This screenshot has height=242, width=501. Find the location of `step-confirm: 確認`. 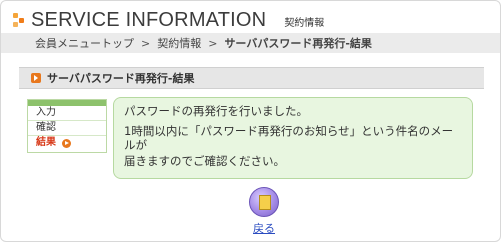

step-confirm: 確認 is located at coordinates (67, 128).